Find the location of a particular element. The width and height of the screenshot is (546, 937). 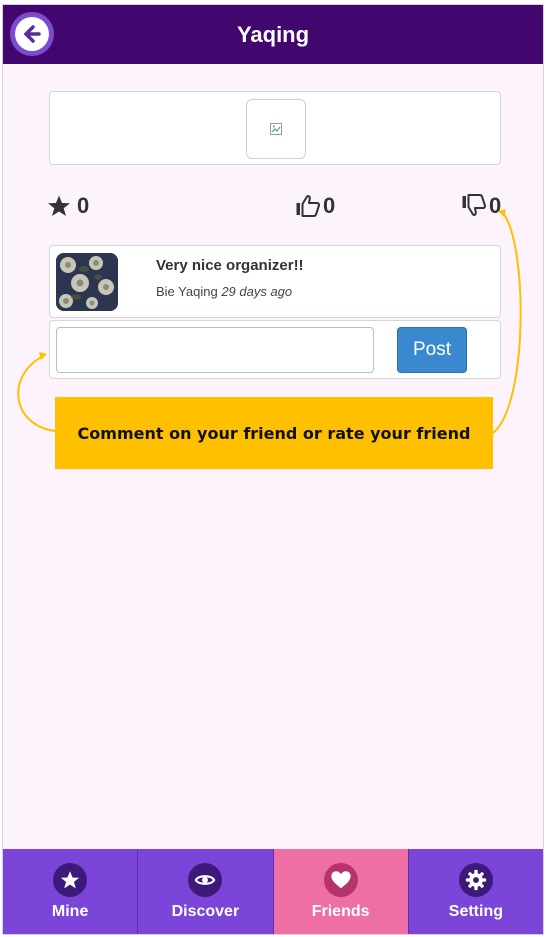

nav-discover: Discover is located at coordinates (206, 891).